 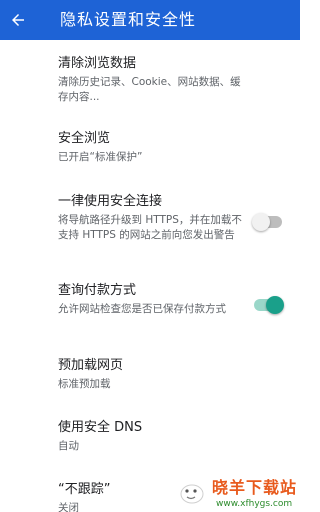 I want to click on setting-summary: 将导航路径升级到 HTTPS，并在加载不支持 HTTPS 的网站之前向您发出警告, so click(x=150, y=227).